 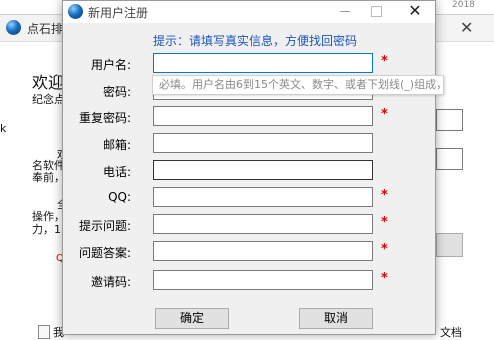 I want to click on close-icon: ✕, so click(x=415, y=10).